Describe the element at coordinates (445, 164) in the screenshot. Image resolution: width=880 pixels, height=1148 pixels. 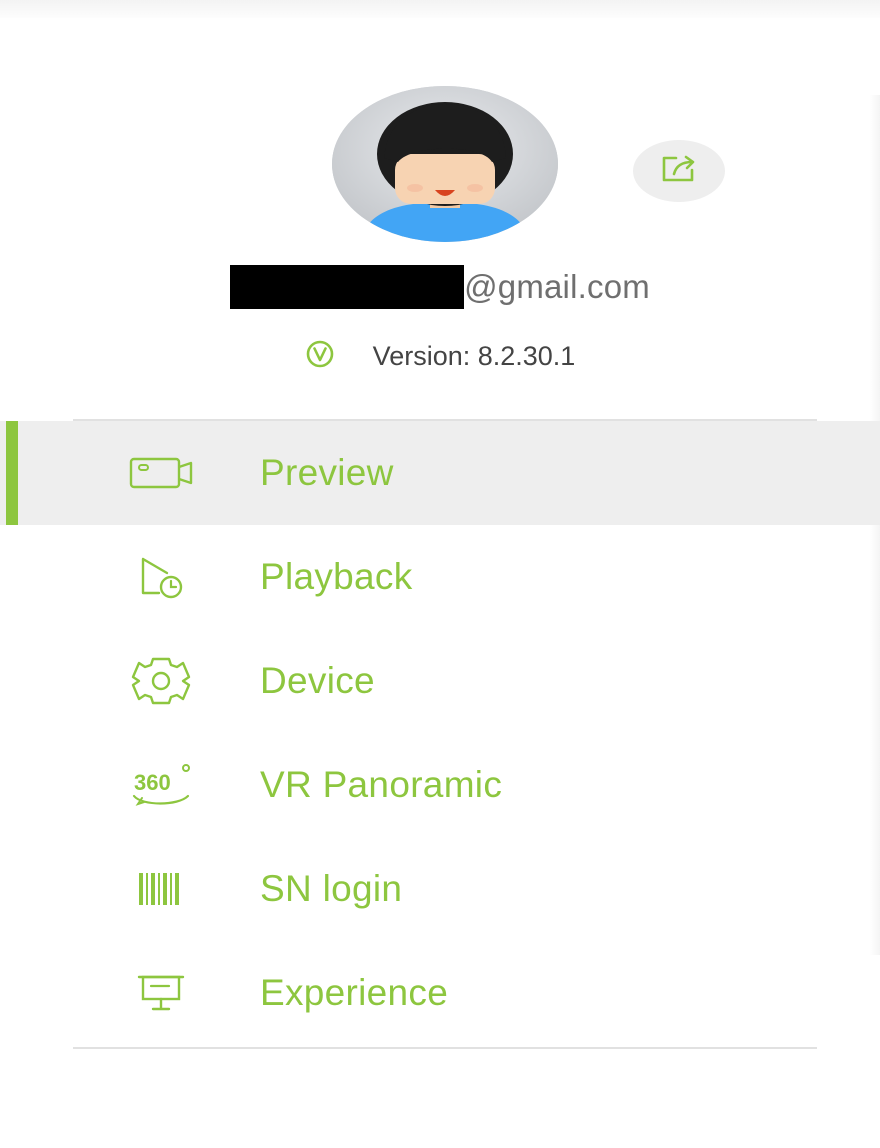
I see `avatar` at that location.